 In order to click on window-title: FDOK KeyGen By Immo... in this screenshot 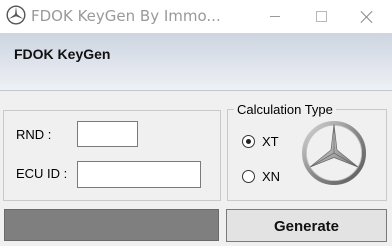, I will do `click(126, 16)`.